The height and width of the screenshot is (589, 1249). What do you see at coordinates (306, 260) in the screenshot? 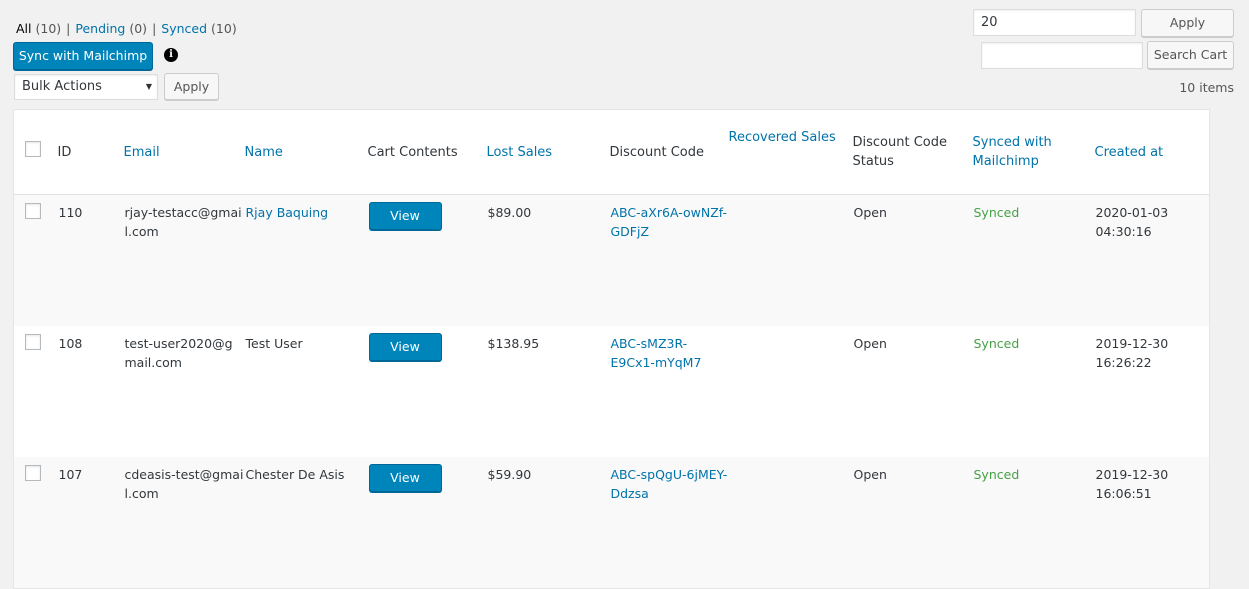
I see `cell-name-link: Rjay Baquing` at bounding box center [306, 260].